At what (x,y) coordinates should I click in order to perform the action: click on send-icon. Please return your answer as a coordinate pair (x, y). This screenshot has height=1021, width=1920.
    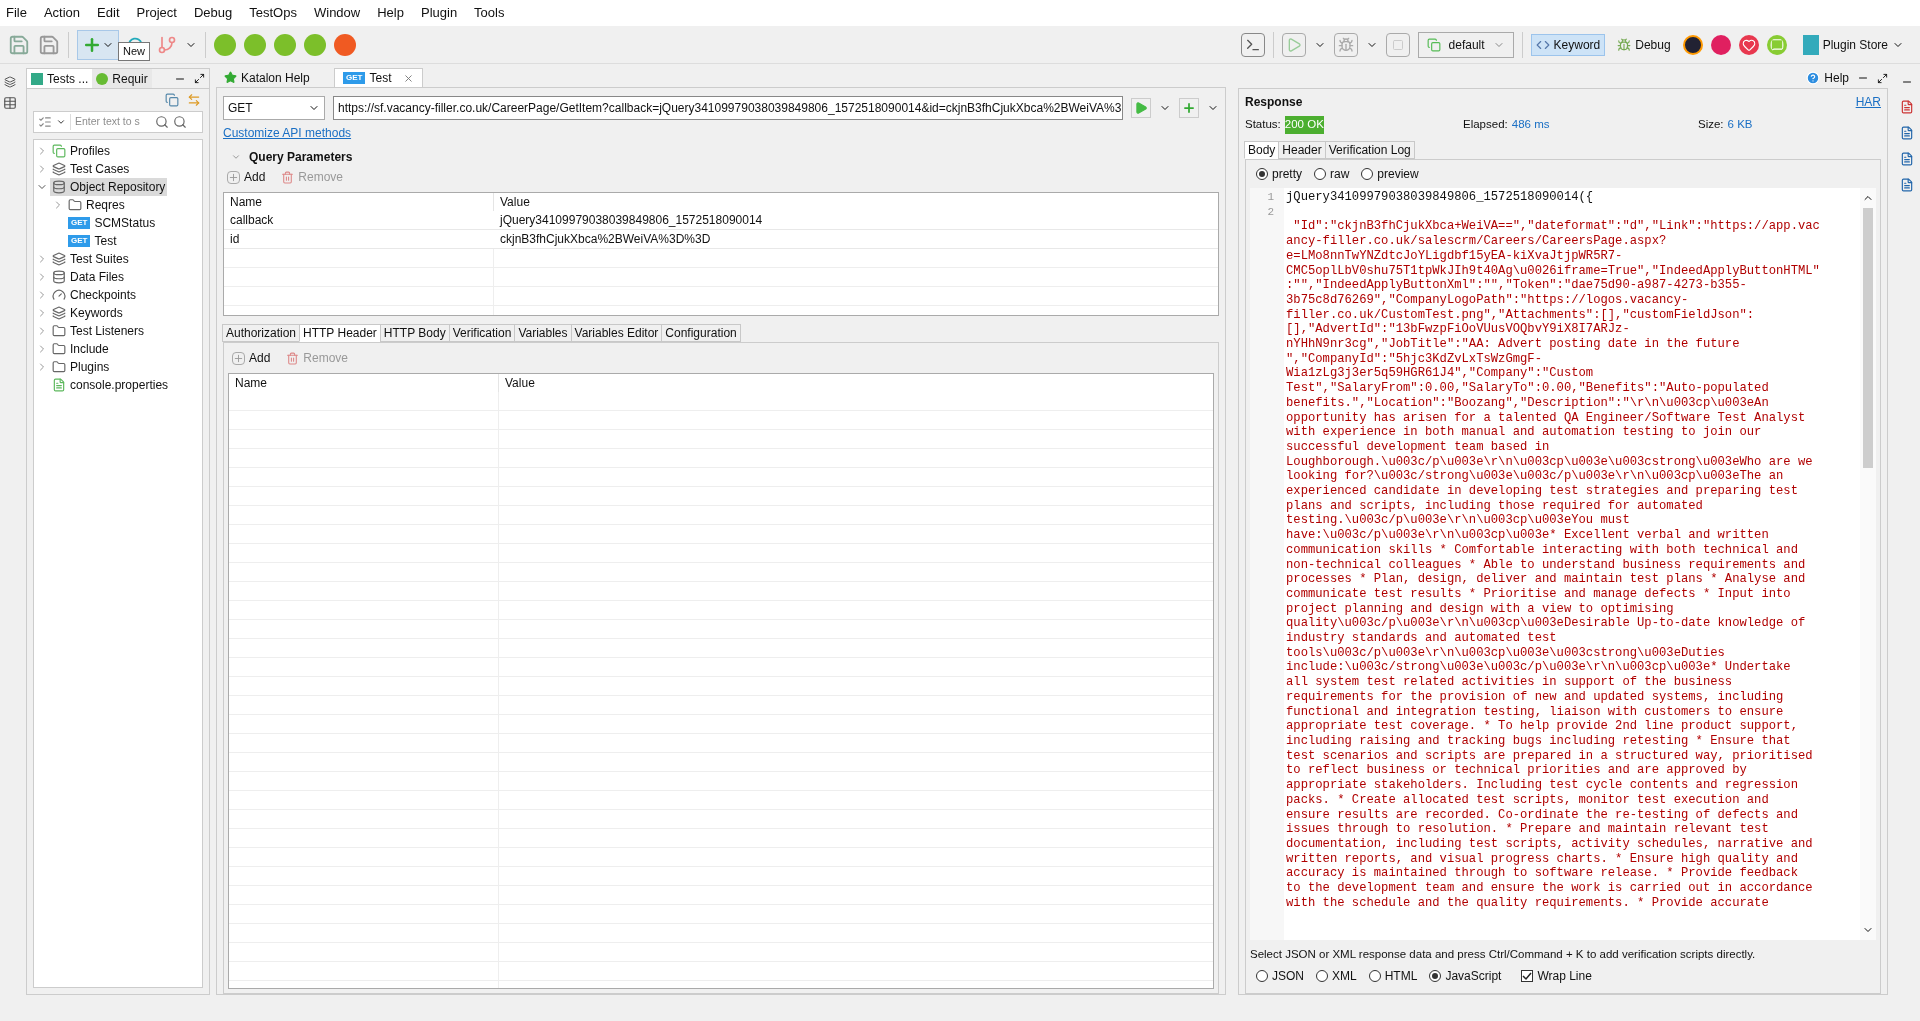
    Looking at the image, I should click on (1141, 108).